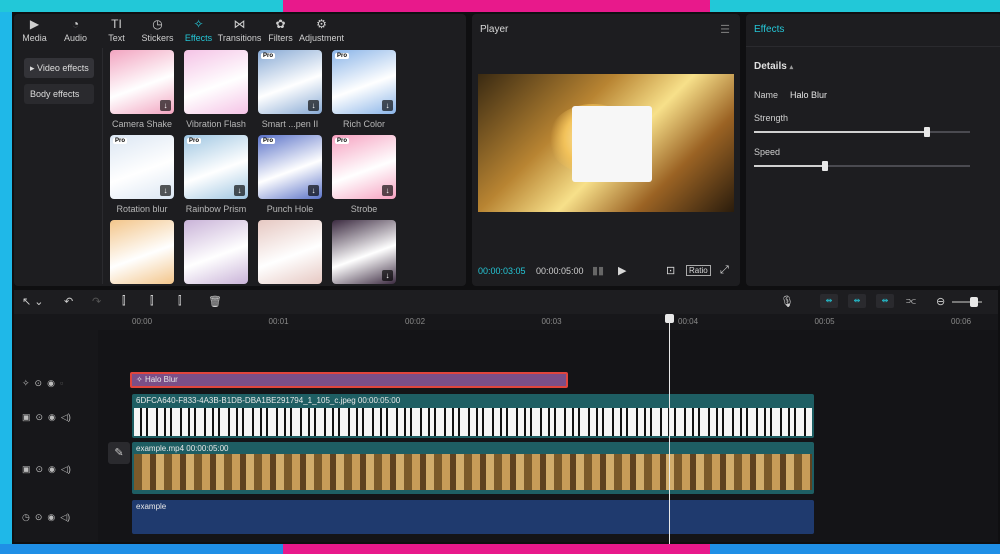 This screenshot has width=1000, height=554. What do you see at coordinates (119, 453) in the screenshot?
I see `edit-cover-icon: ✎` at bounding box center [119, 453].